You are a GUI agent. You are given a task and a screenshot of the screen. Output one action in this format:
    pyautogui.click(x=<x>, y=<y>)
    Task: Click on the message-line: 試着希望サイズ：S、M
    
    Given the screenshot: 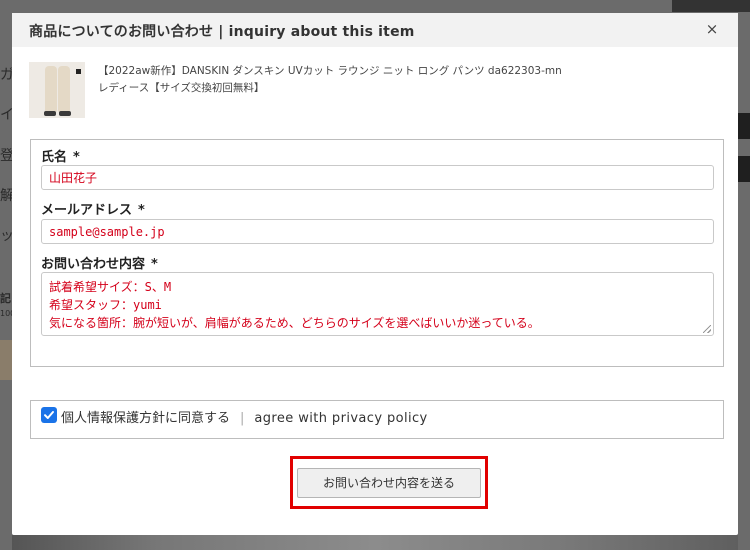 What is the action you would take?
    pyautogui.click(x=110, y=287)
    